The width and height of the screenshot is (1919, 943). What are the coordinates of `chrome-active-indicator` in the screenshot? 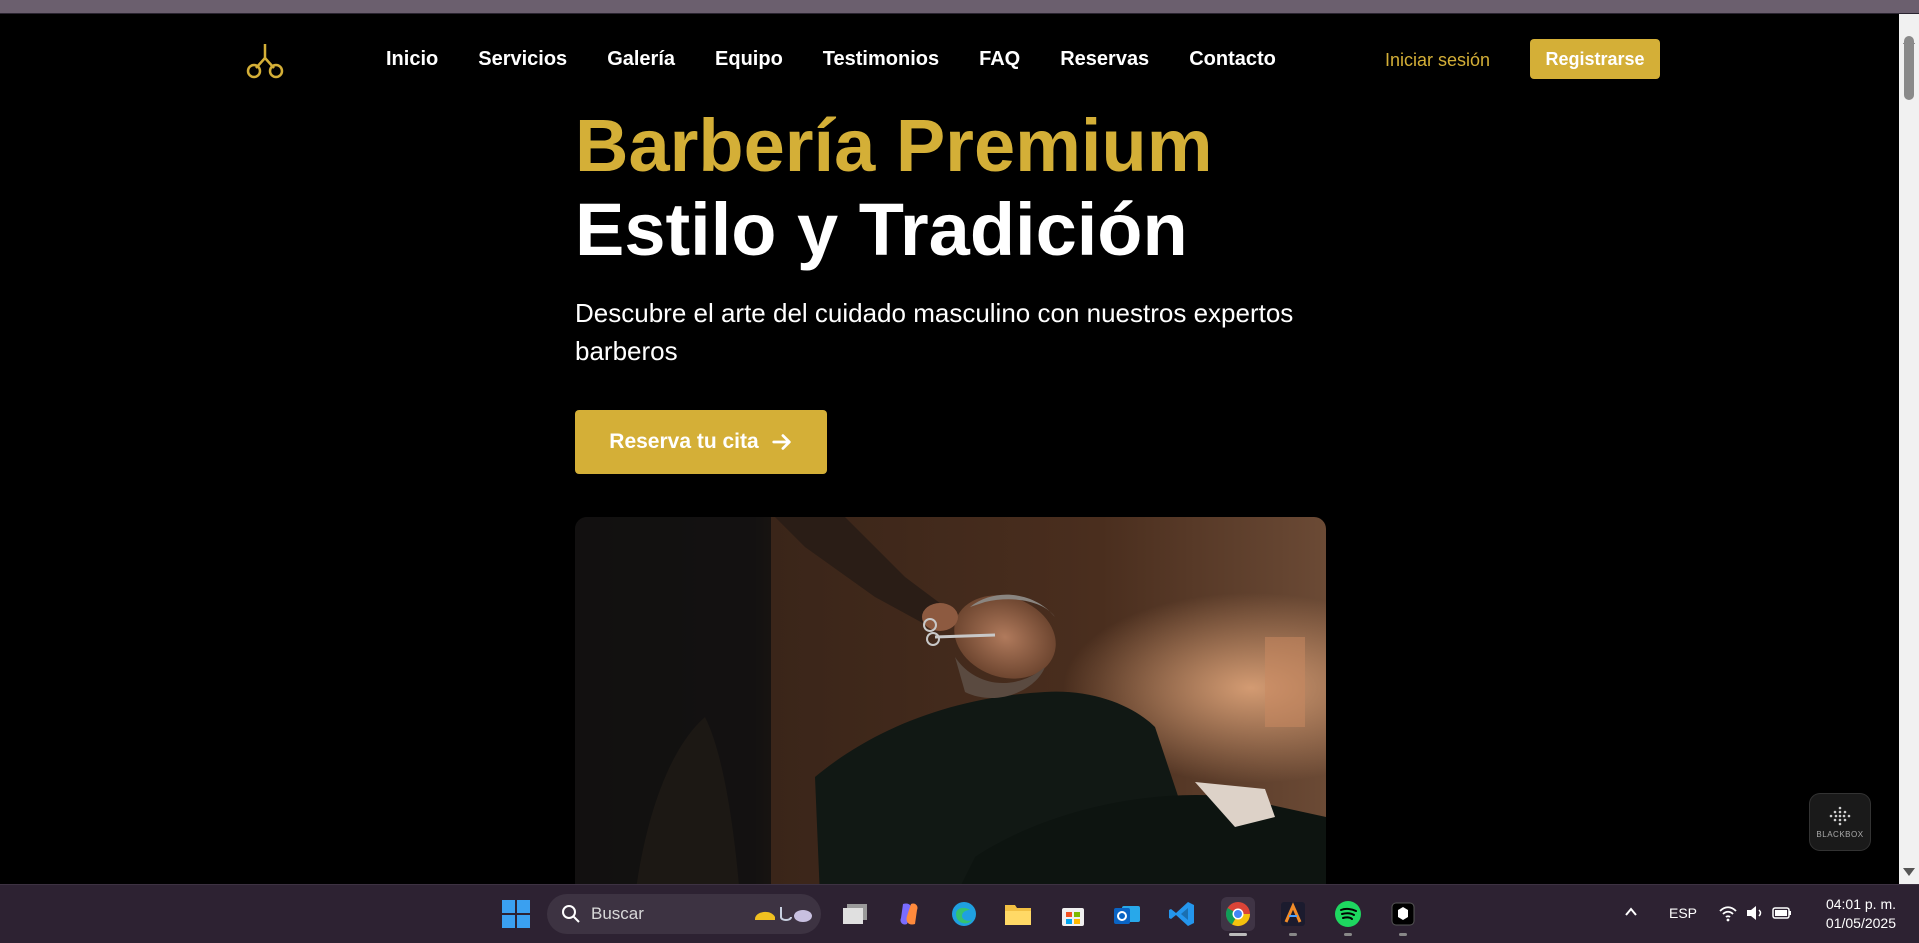 It's located at (1238, 934).